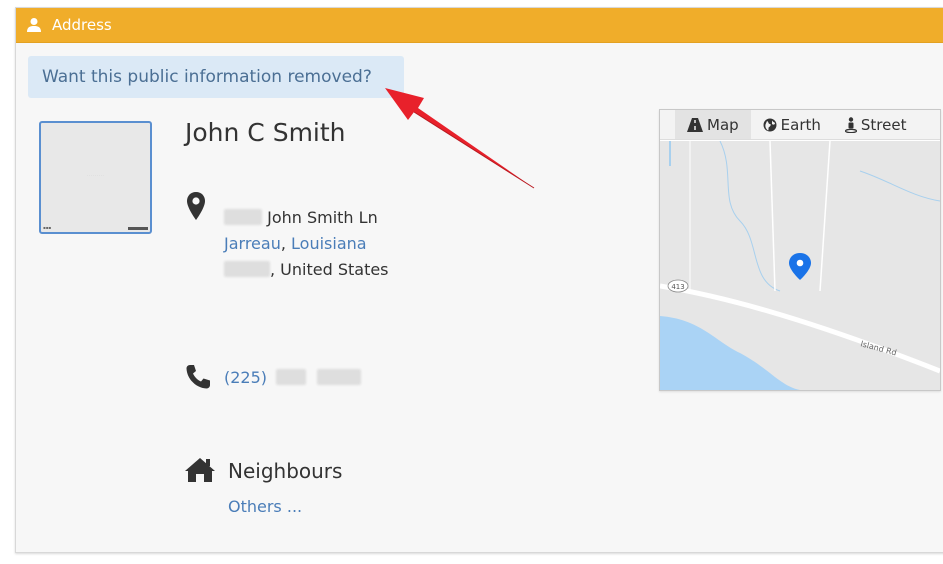  What do you see at coordinates (770, 124) in the screenshot?
I see `globe-icon` at bounding box center [770, 124].